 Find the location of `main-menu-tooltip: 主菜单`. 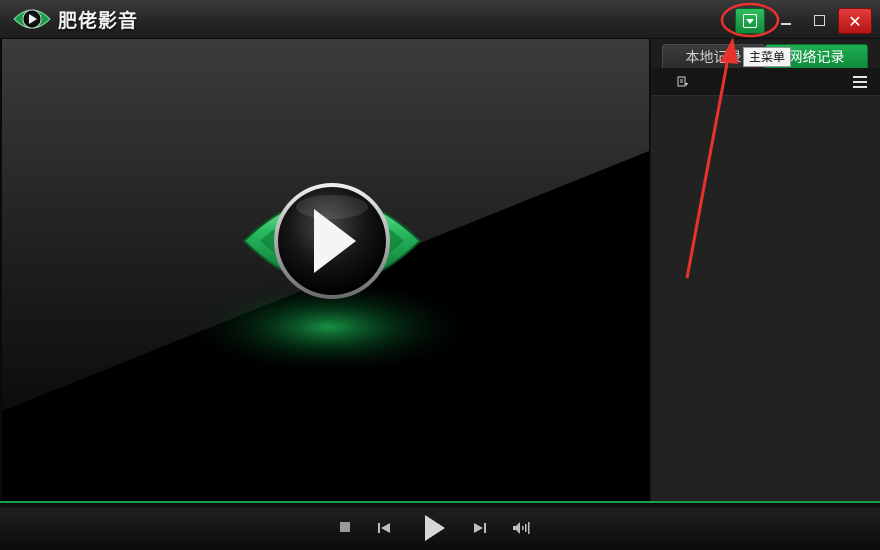

main-menu-tooltip: 主菜单 is located at coordinates (767, 57).